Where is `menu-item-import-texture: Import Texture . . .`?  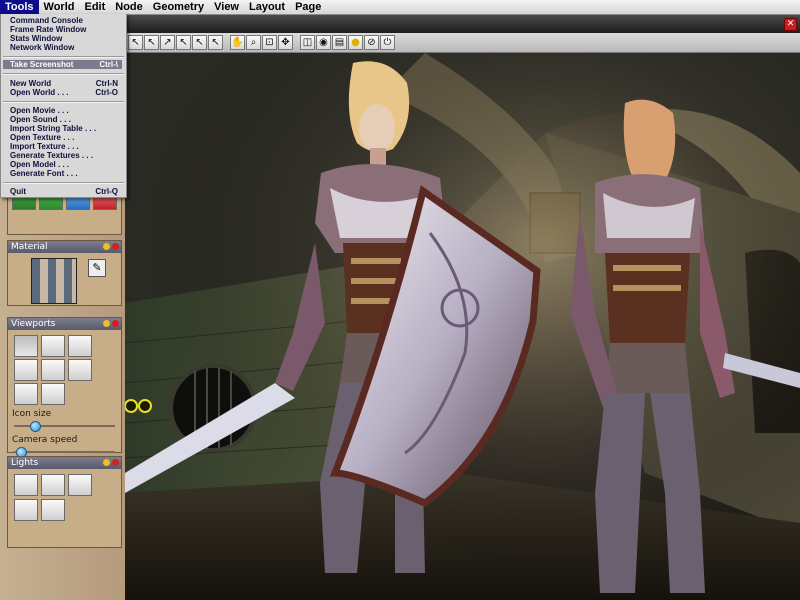 menu-item-import-texture: Import Texture . . . is located at coordinates (66, 146).